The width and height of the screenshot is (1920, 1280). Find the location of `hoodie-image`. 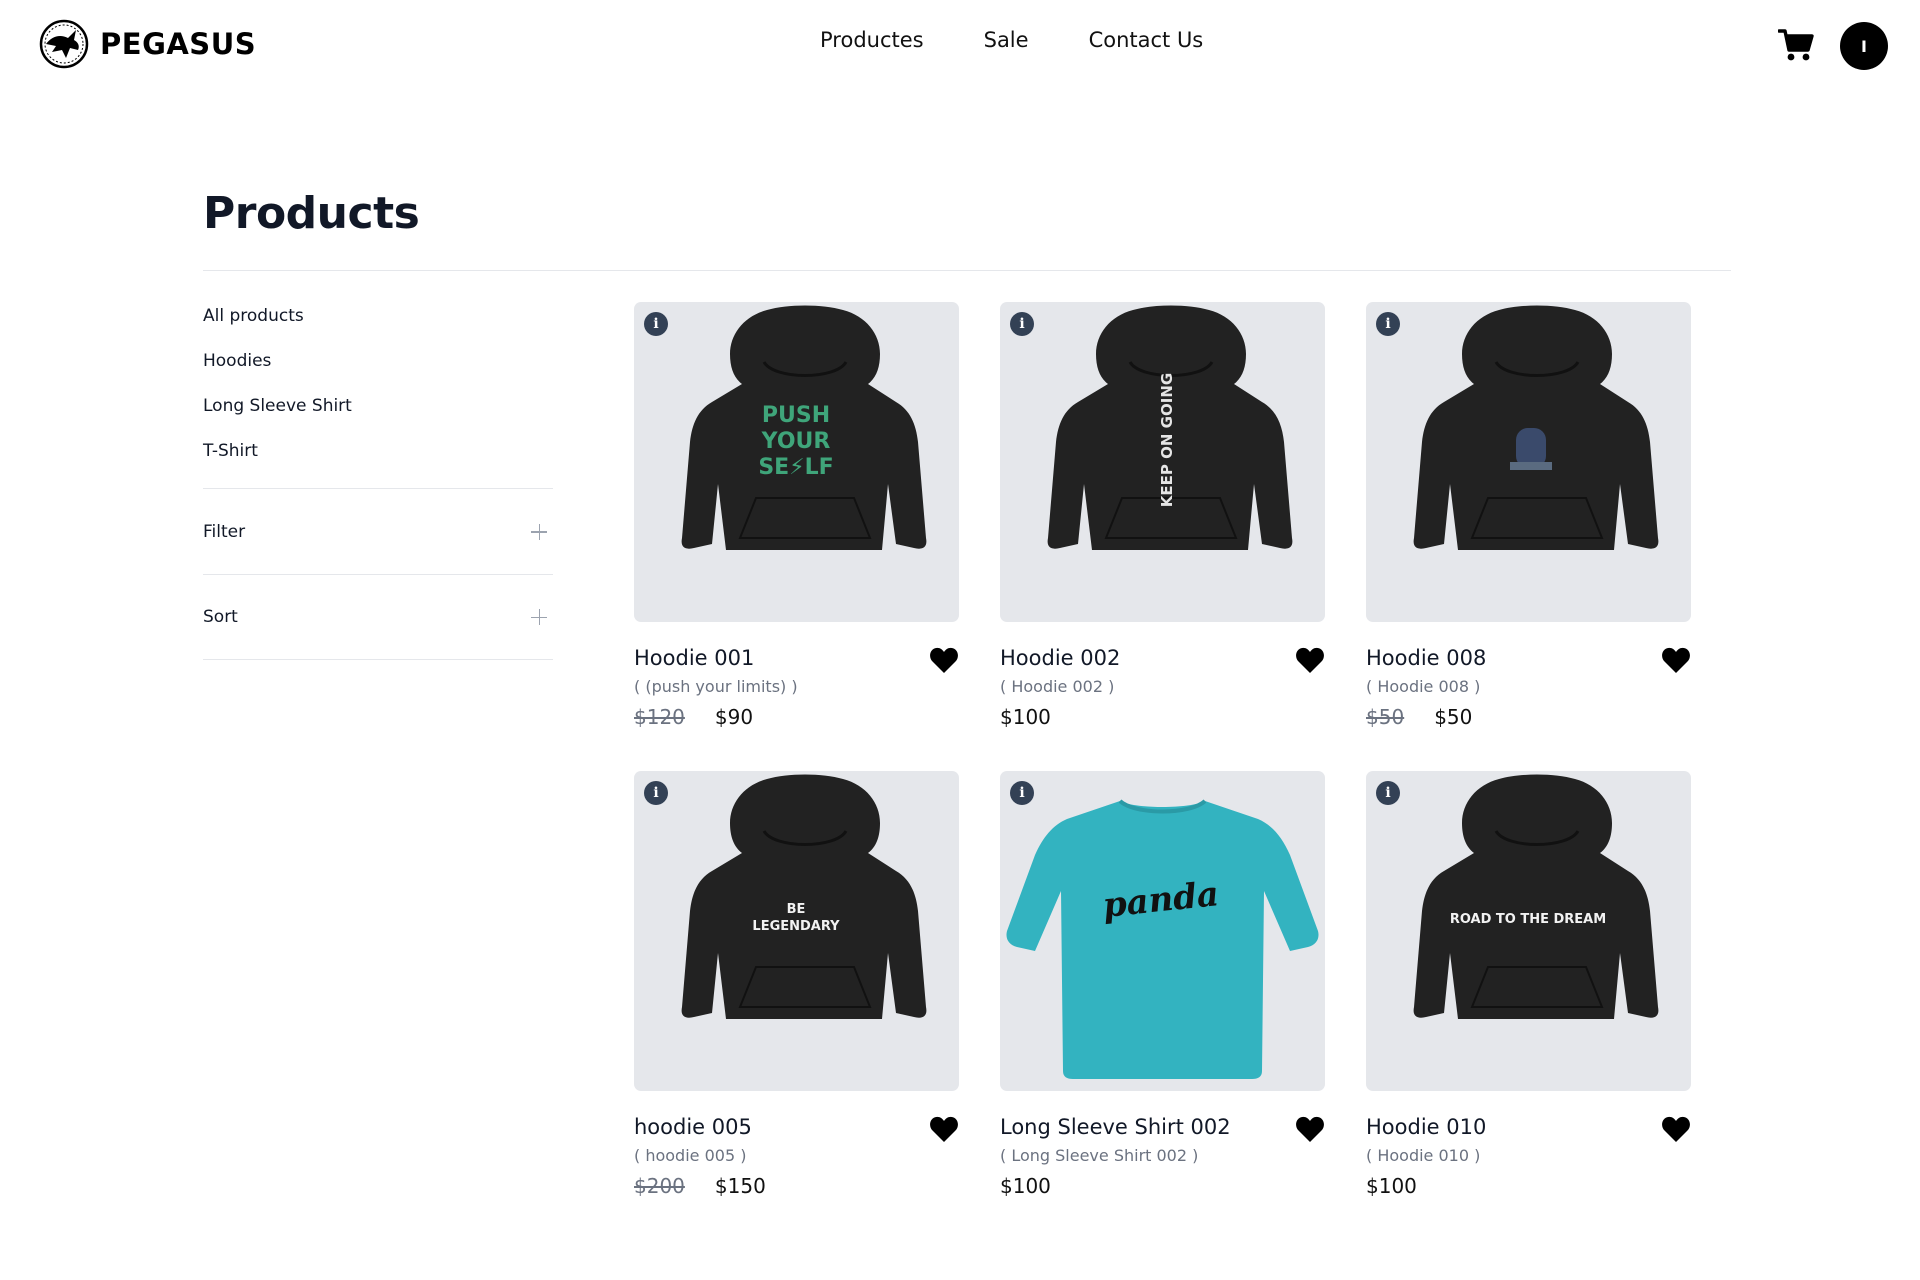

hoodie-image is located at coordinates (1536, 427).